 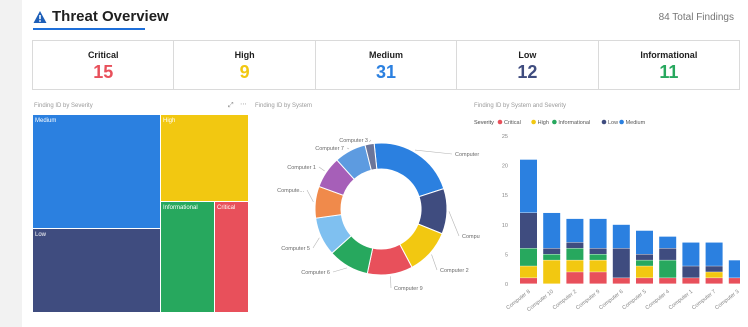 I want to click on stat-label: Low, so click(x=527, y=55).